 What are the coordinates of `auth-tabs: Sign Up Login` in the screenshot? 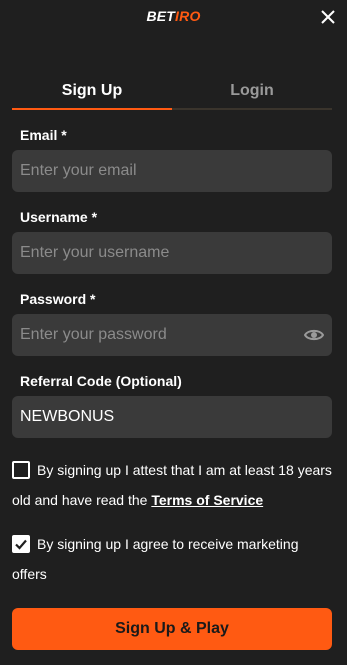 It's located at (172, 92).